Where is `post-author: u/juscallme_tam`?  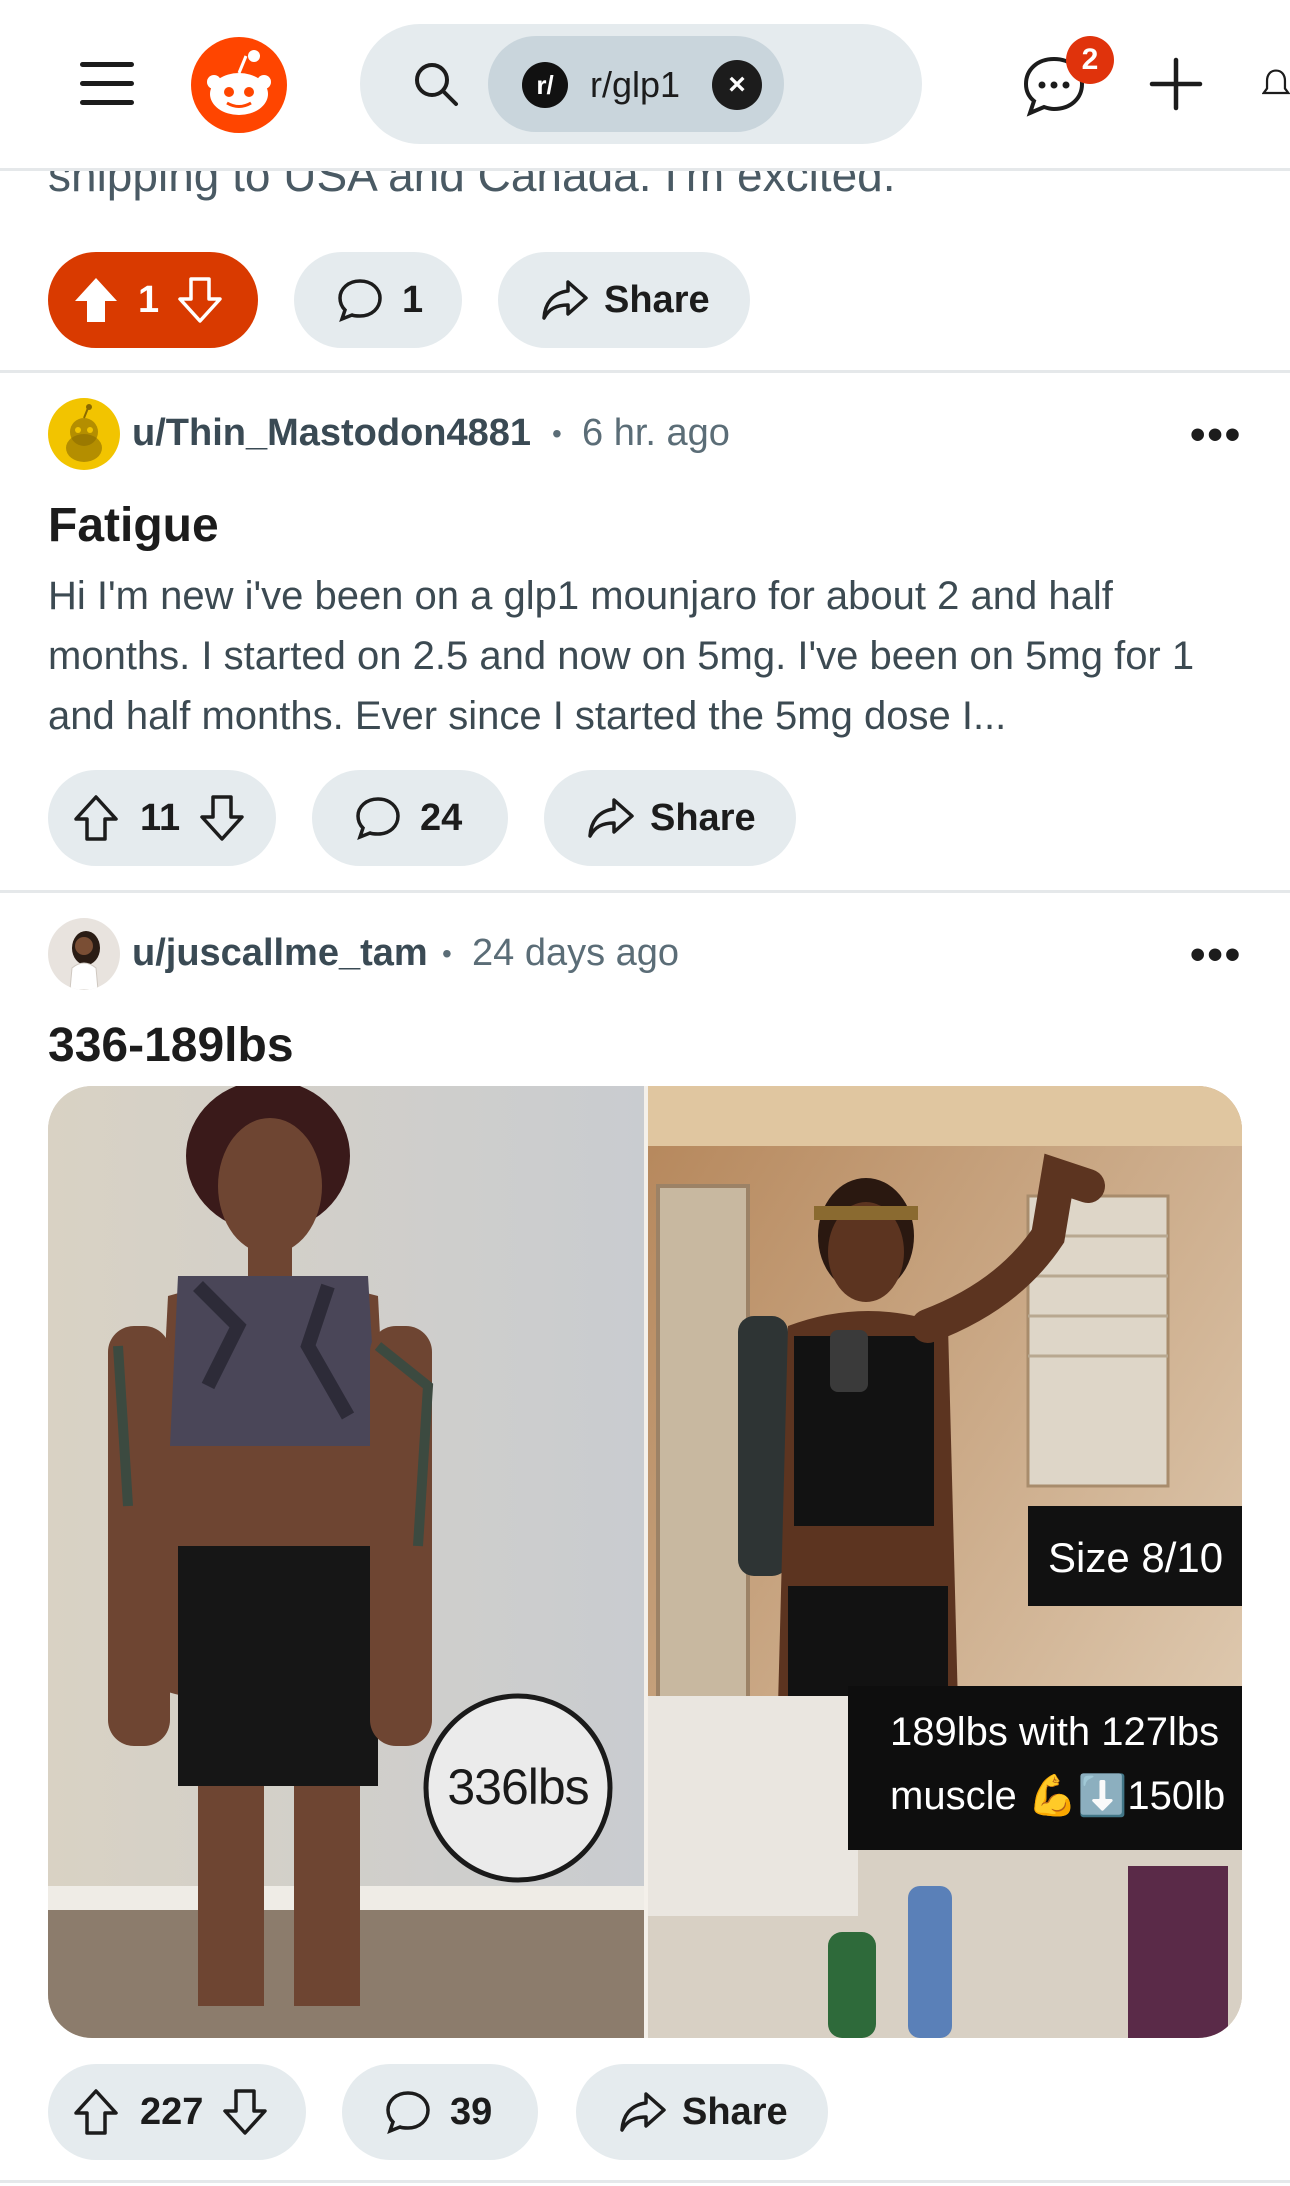 post-author: u/juscallme_tam is located at coordinates (280, 953).